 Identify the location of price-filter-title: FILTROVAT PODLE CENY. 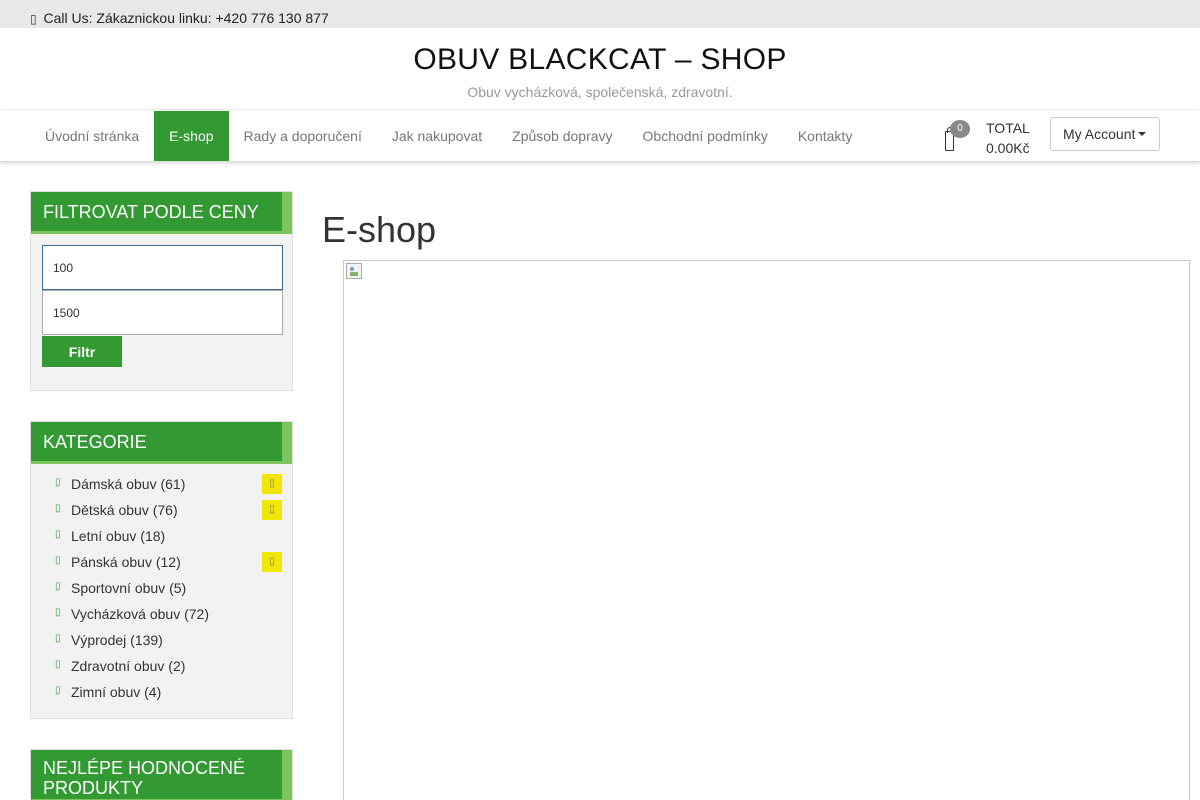
(161, 213).